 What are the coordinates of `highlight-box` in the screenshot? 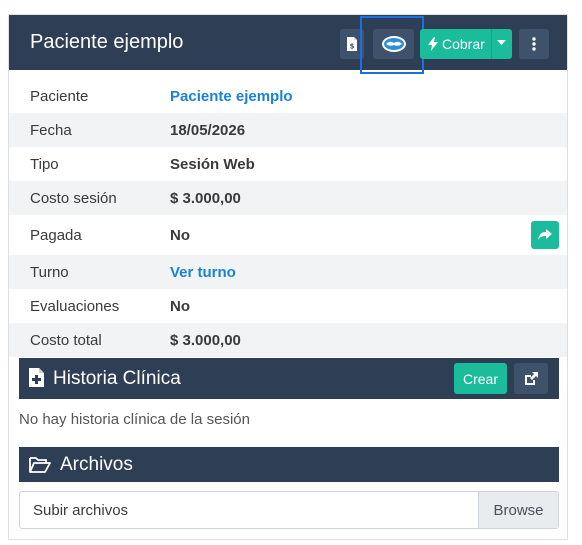 It's located at (392, 45).